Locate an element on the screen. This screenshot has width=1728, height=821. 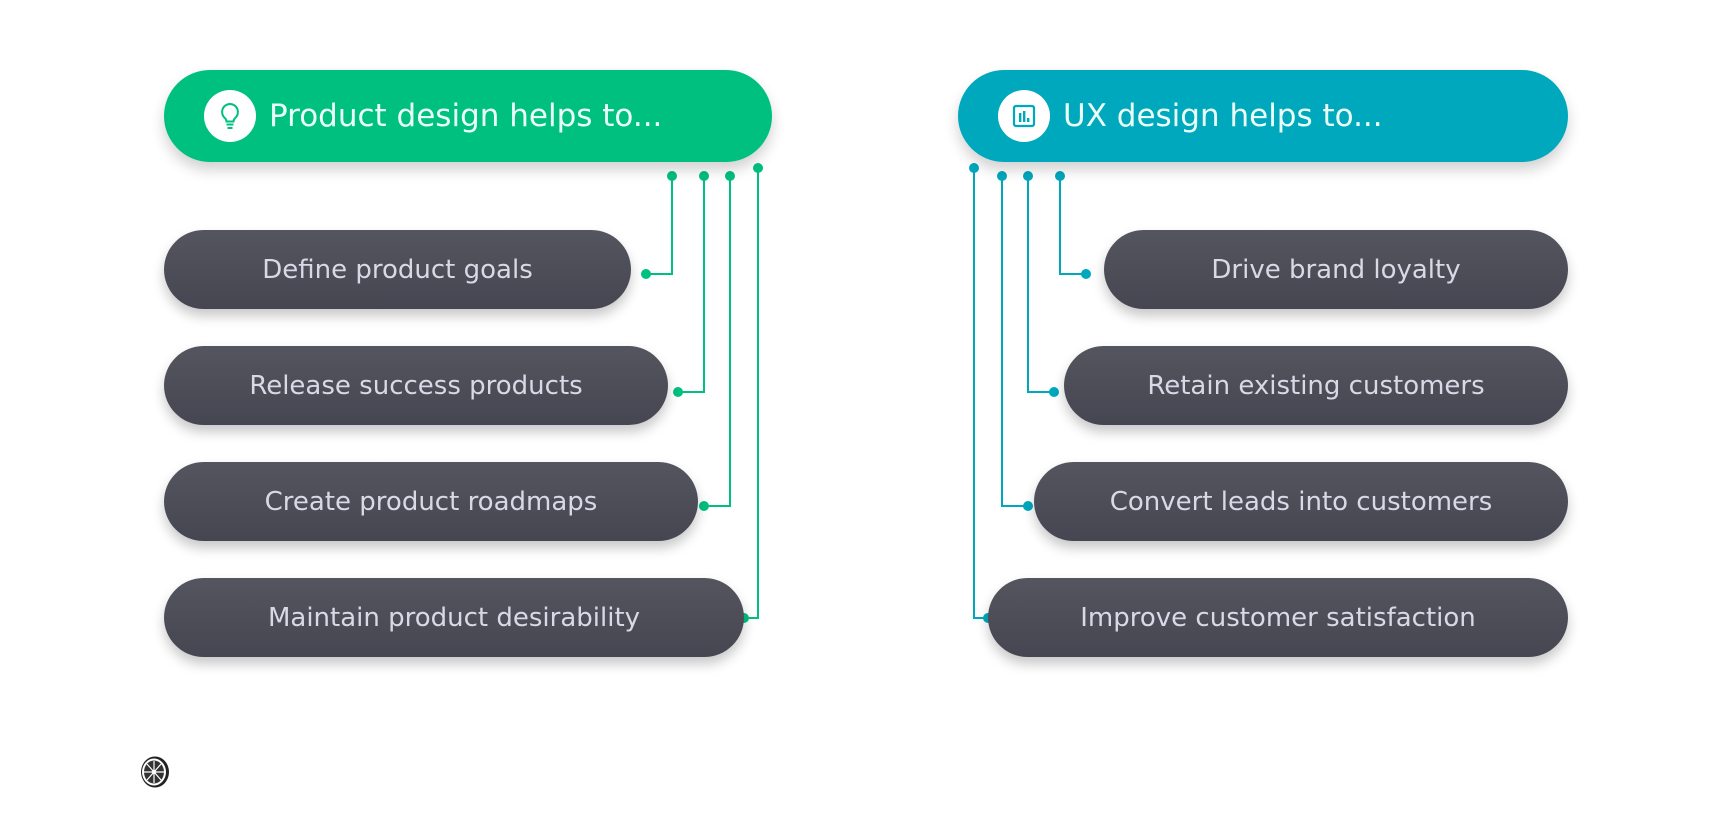
ux-item: Drive brand loyalty is located at coordinates (1336, 269).